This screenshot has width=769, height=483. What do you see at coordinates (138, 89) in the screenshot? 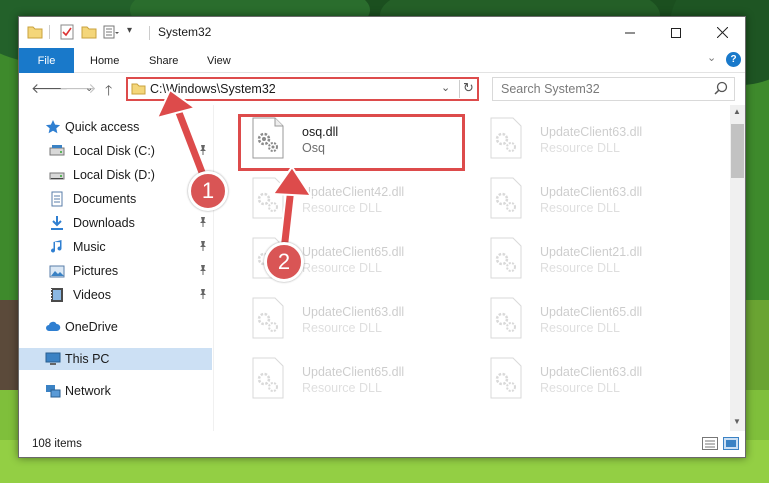
I see `folder-icon` at bounding box center [138, 89].